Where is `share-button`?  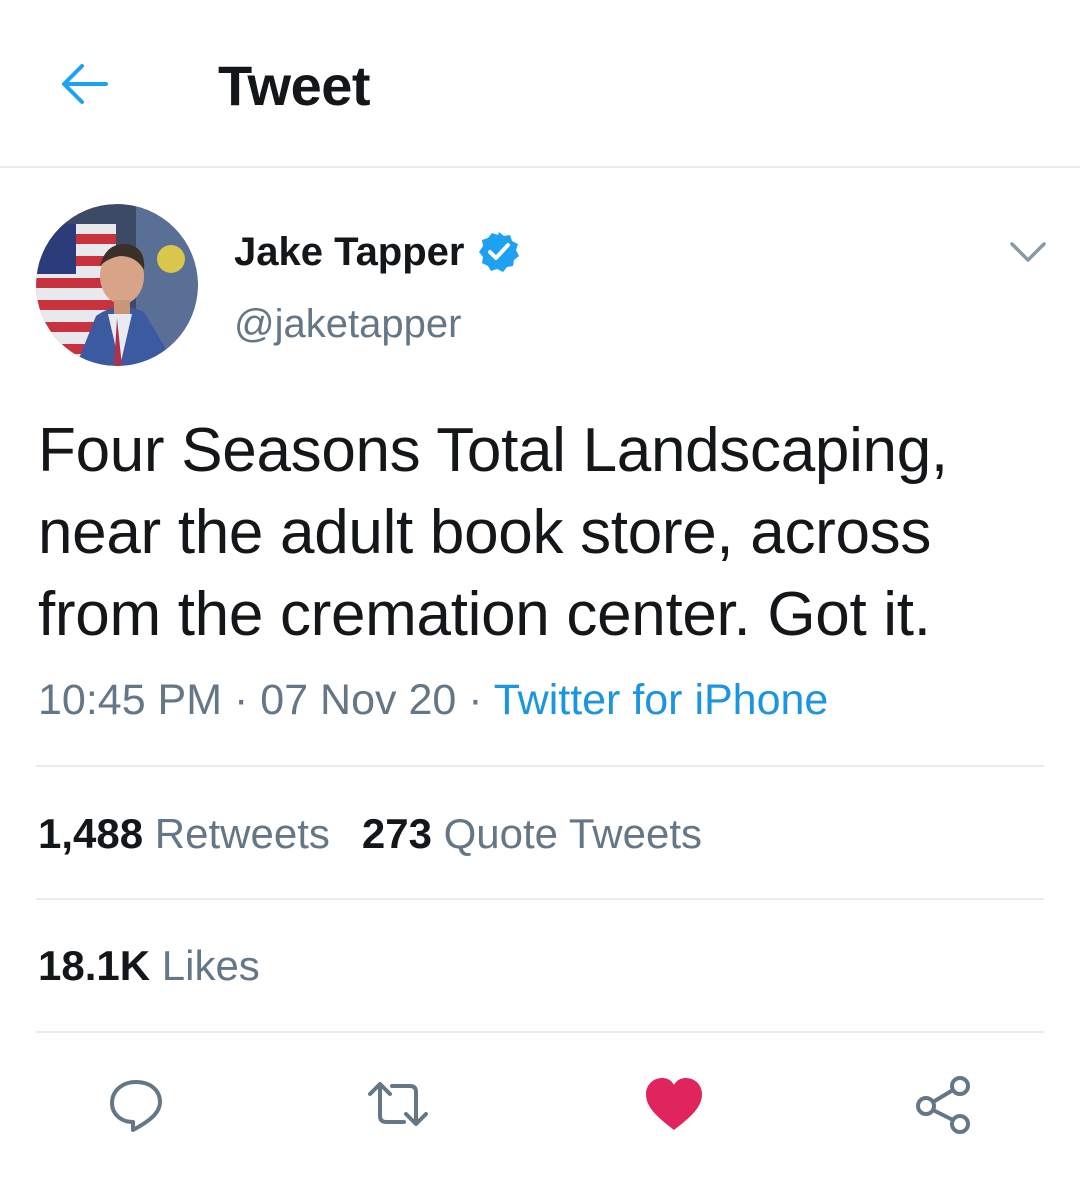 share-button is located at coordinates (944, 1104).